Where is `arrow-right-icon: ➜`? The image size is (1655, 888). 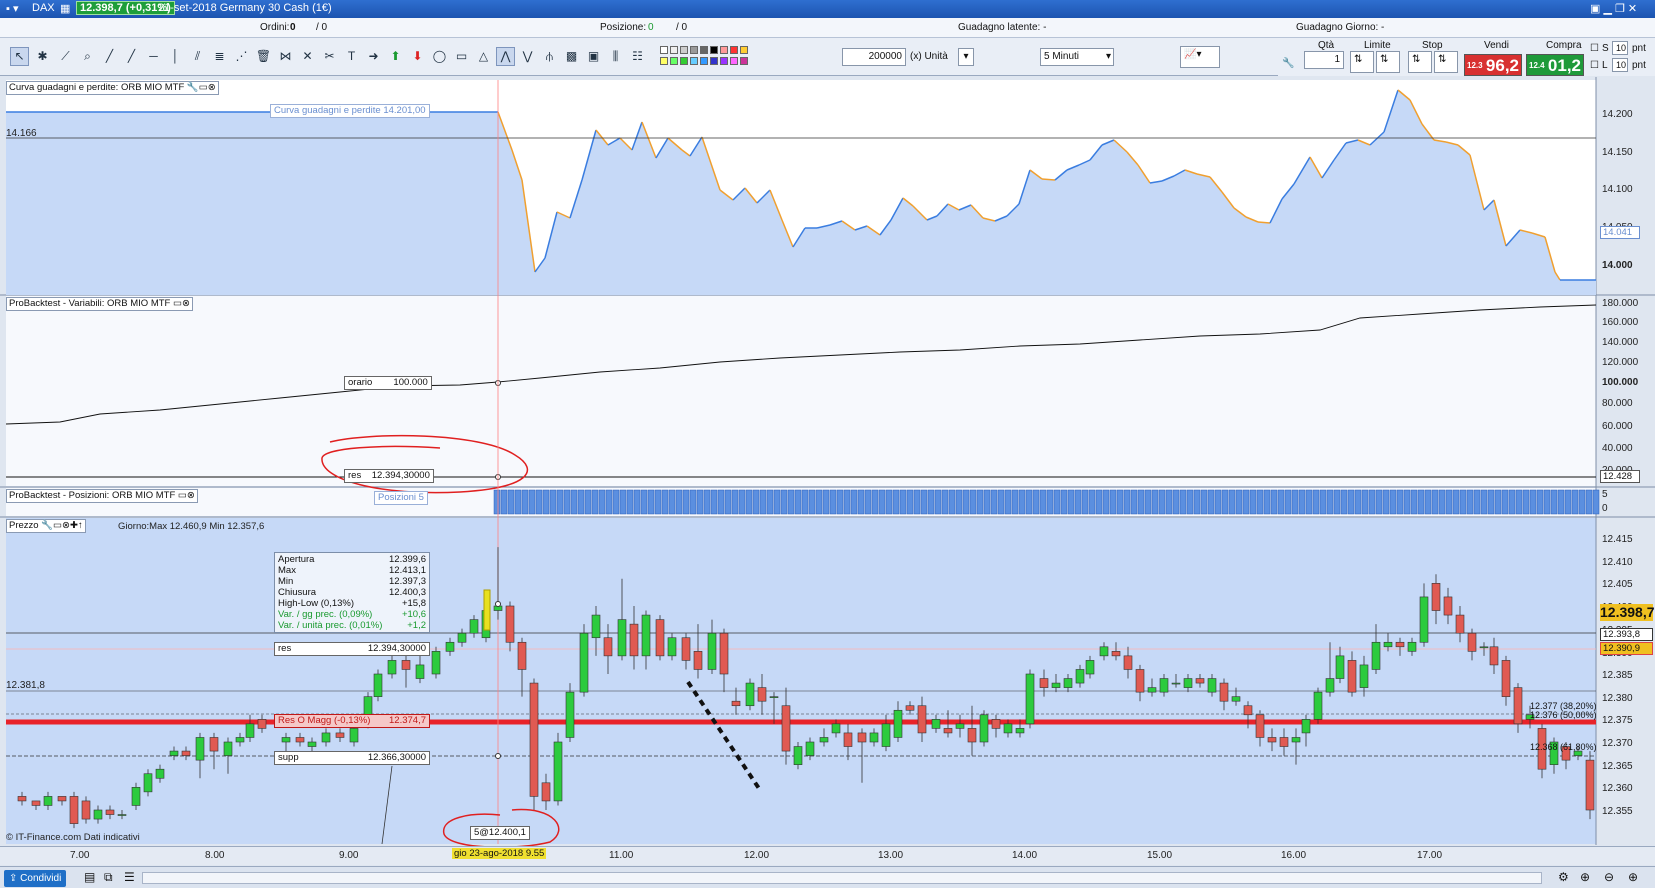 arrow-right-icon: ➜ is located at coordinates (373, 56).